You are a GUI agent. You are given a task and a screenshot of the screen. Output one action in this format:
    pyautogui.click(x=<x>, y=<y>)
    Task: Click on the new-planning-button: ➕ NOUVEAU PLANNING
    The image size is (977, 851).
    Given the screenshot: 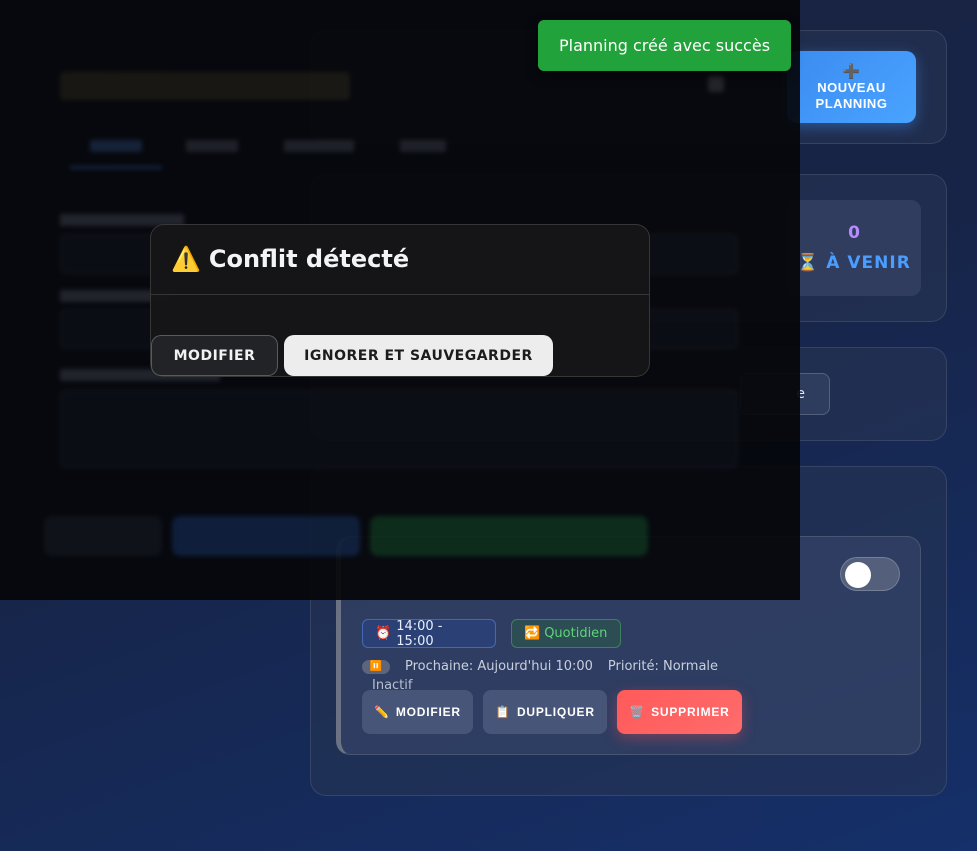 What is the action you would take?
    pyautogui.click(x=851, y=87)
    